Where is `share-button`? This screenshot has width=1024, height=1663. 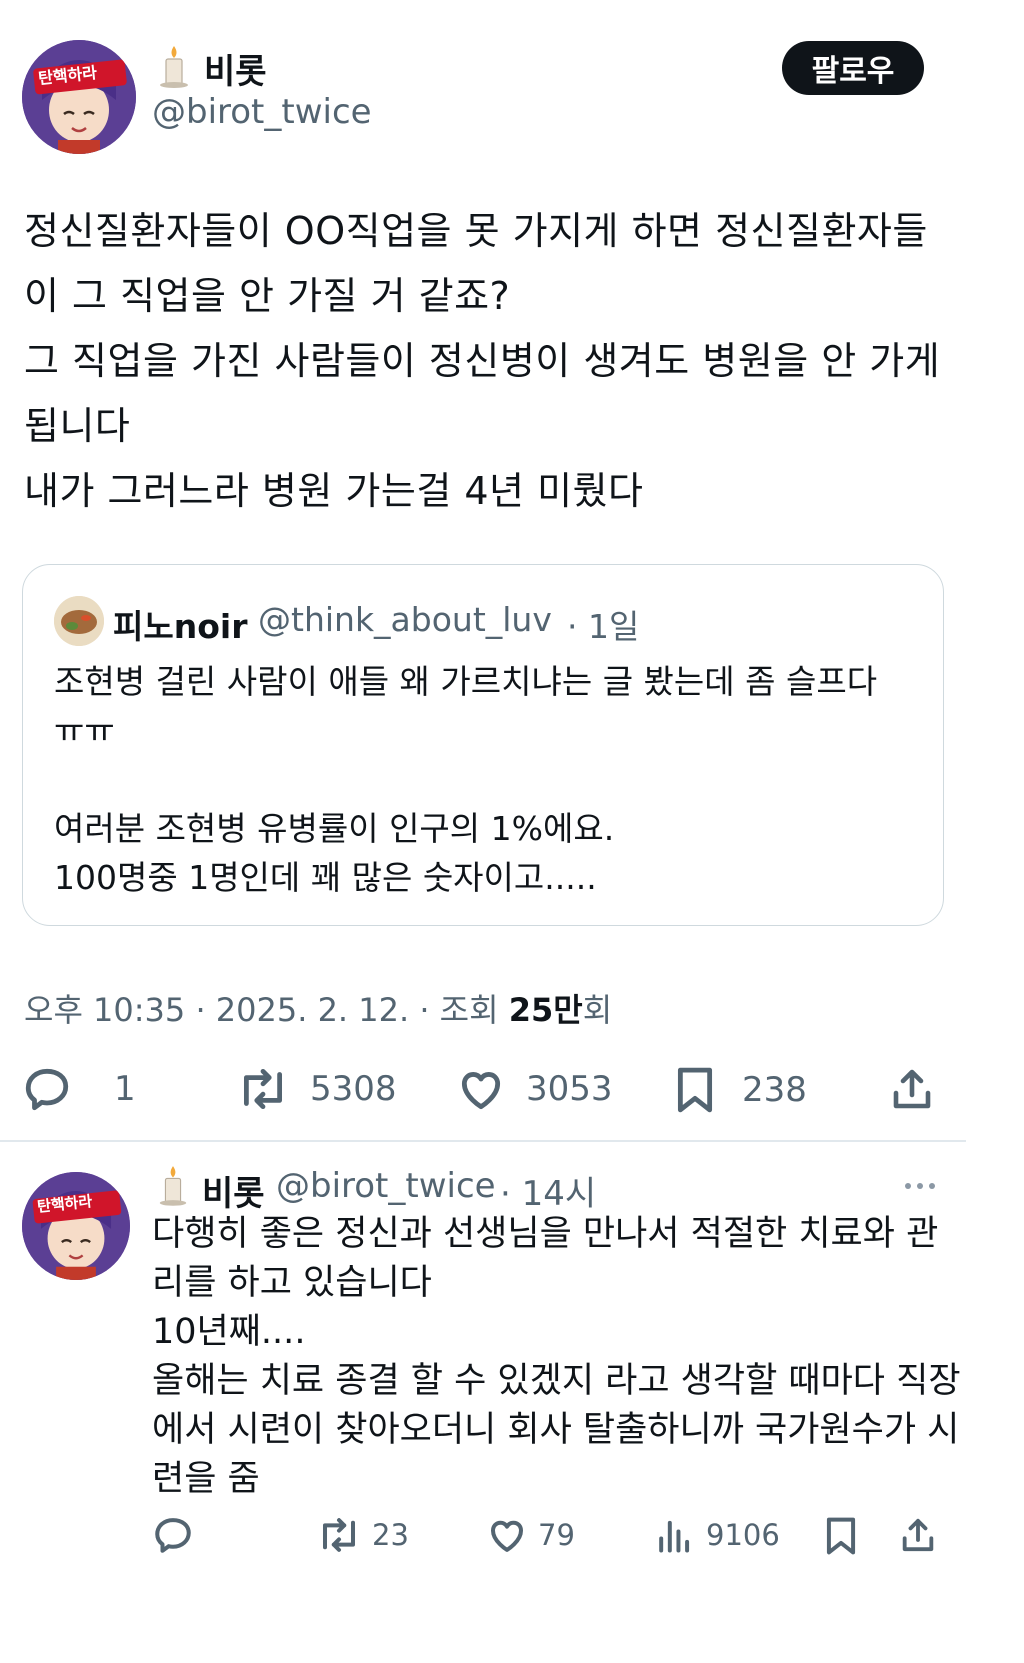
share-button is located at coordinates (912, 1089).